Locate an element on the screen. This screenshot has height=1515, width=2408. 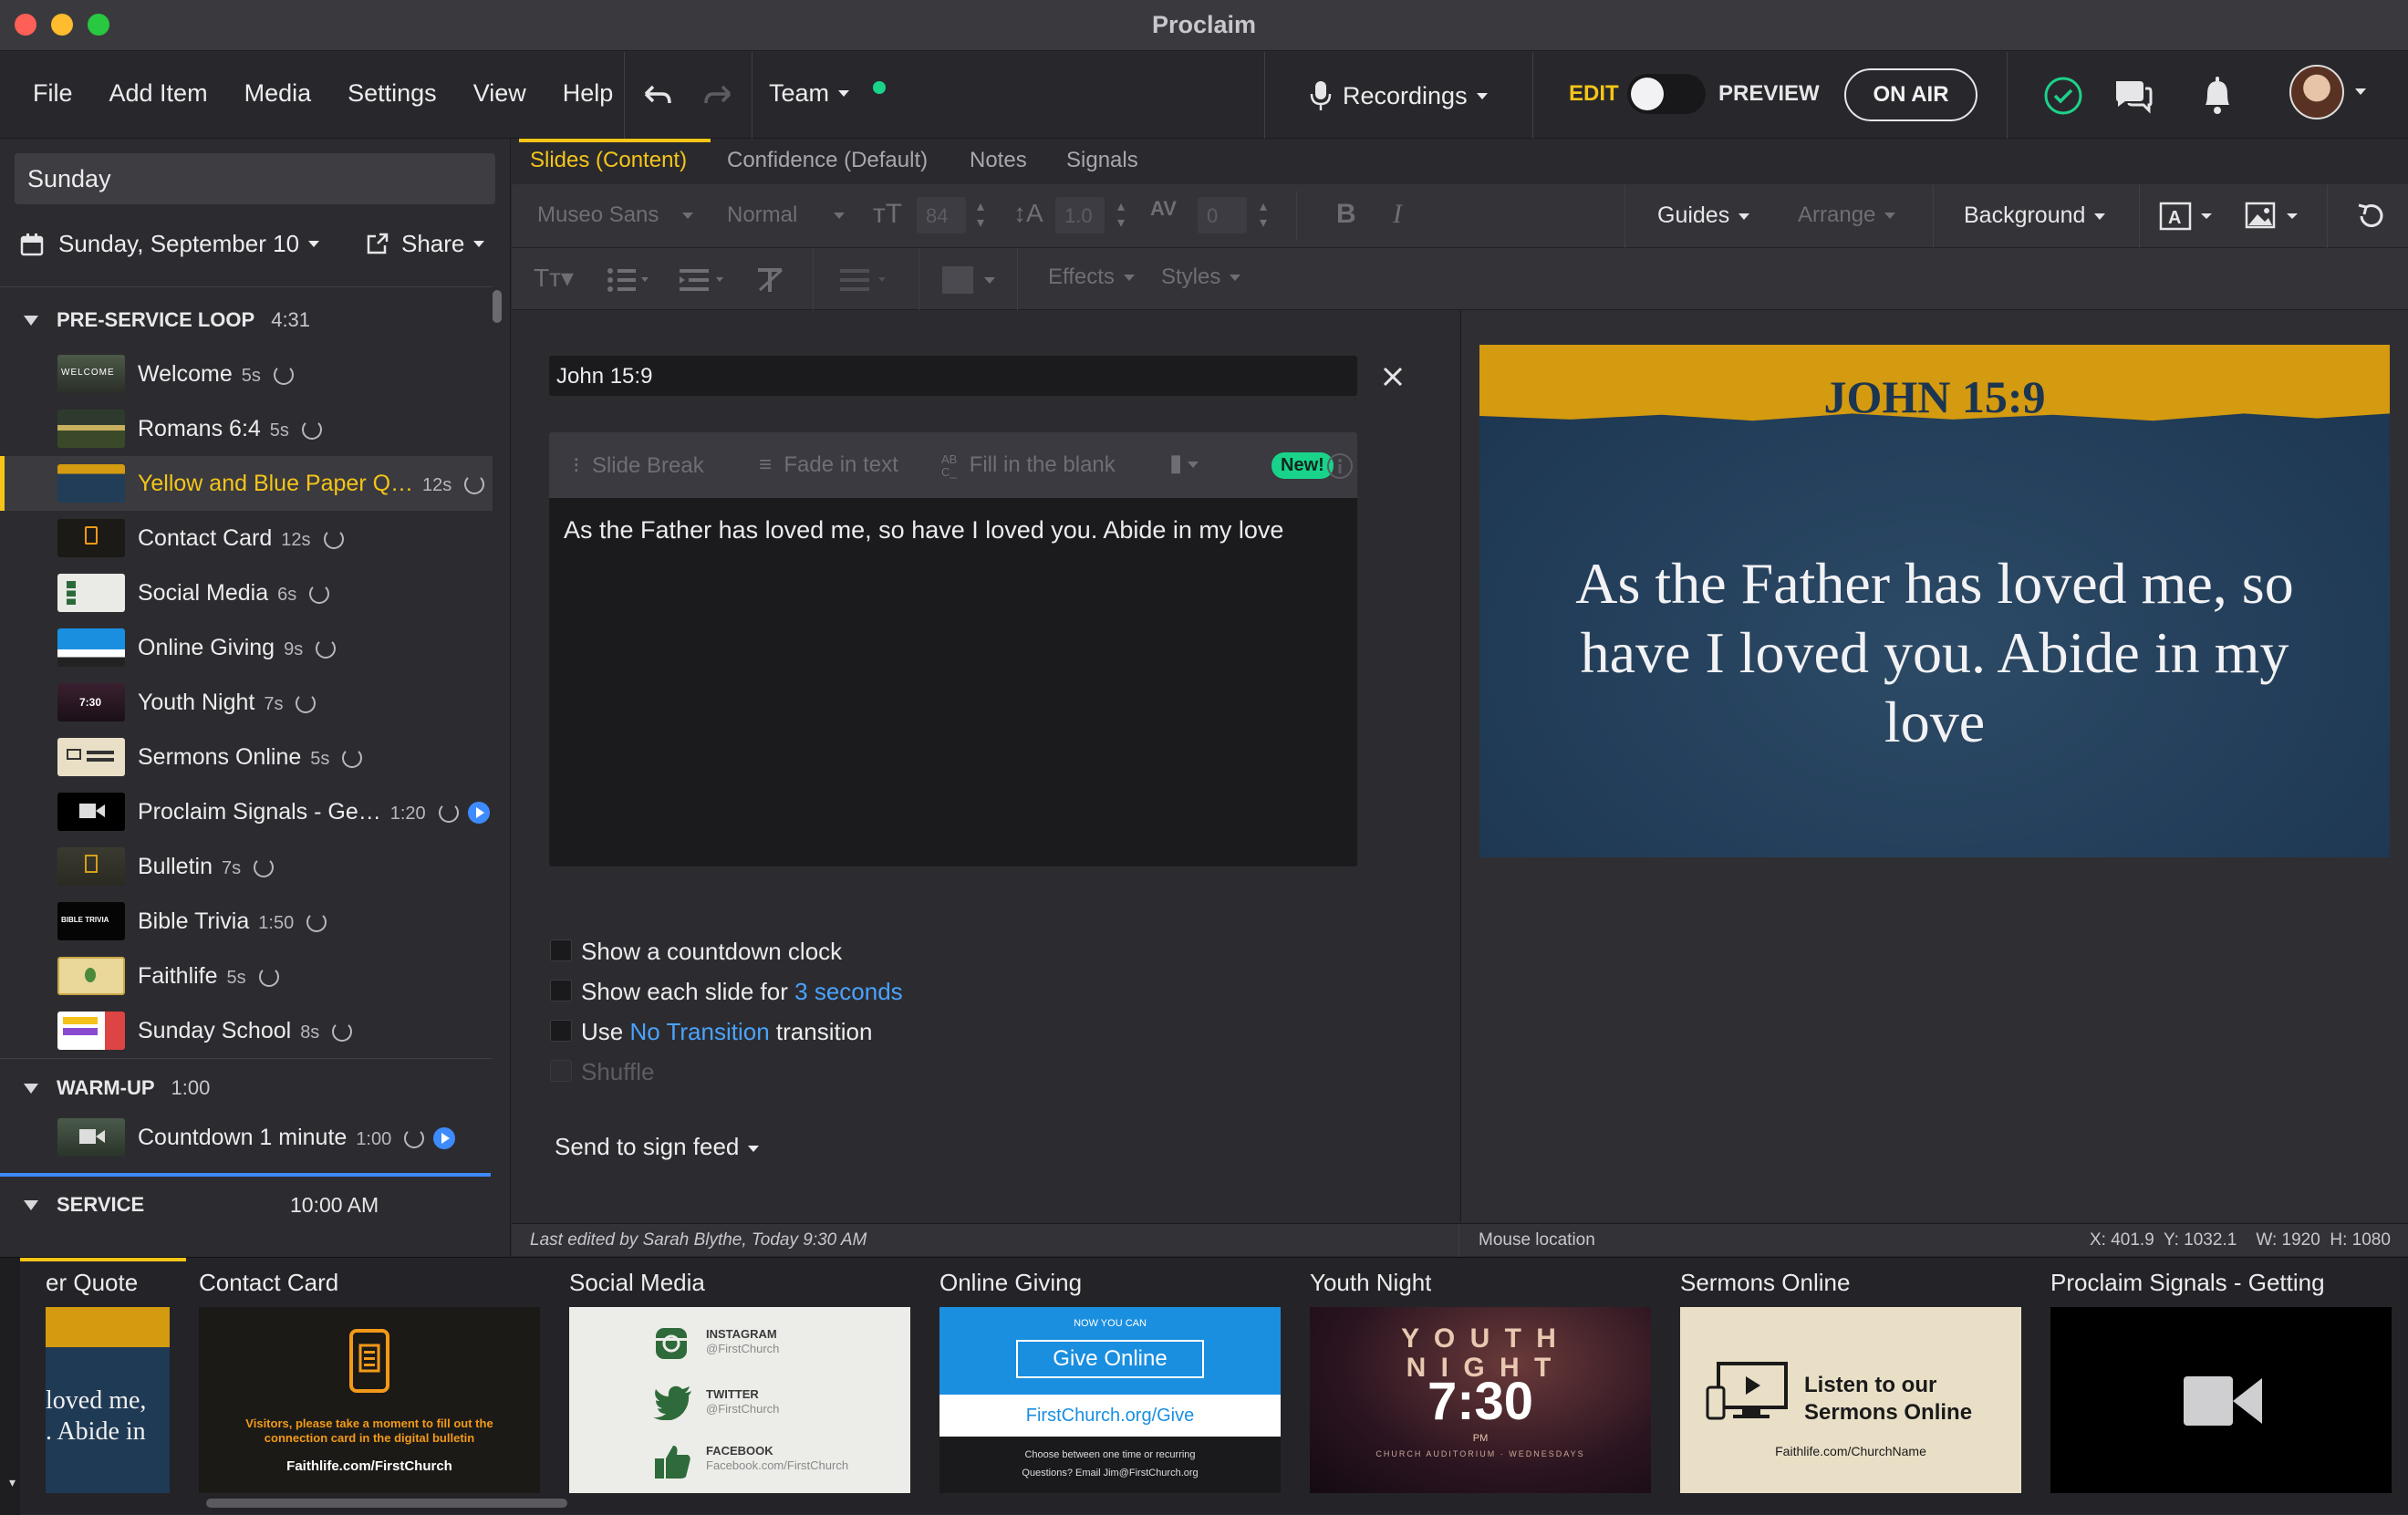
filmstrip-label: er Quote is located at coordinates (92, 1282).